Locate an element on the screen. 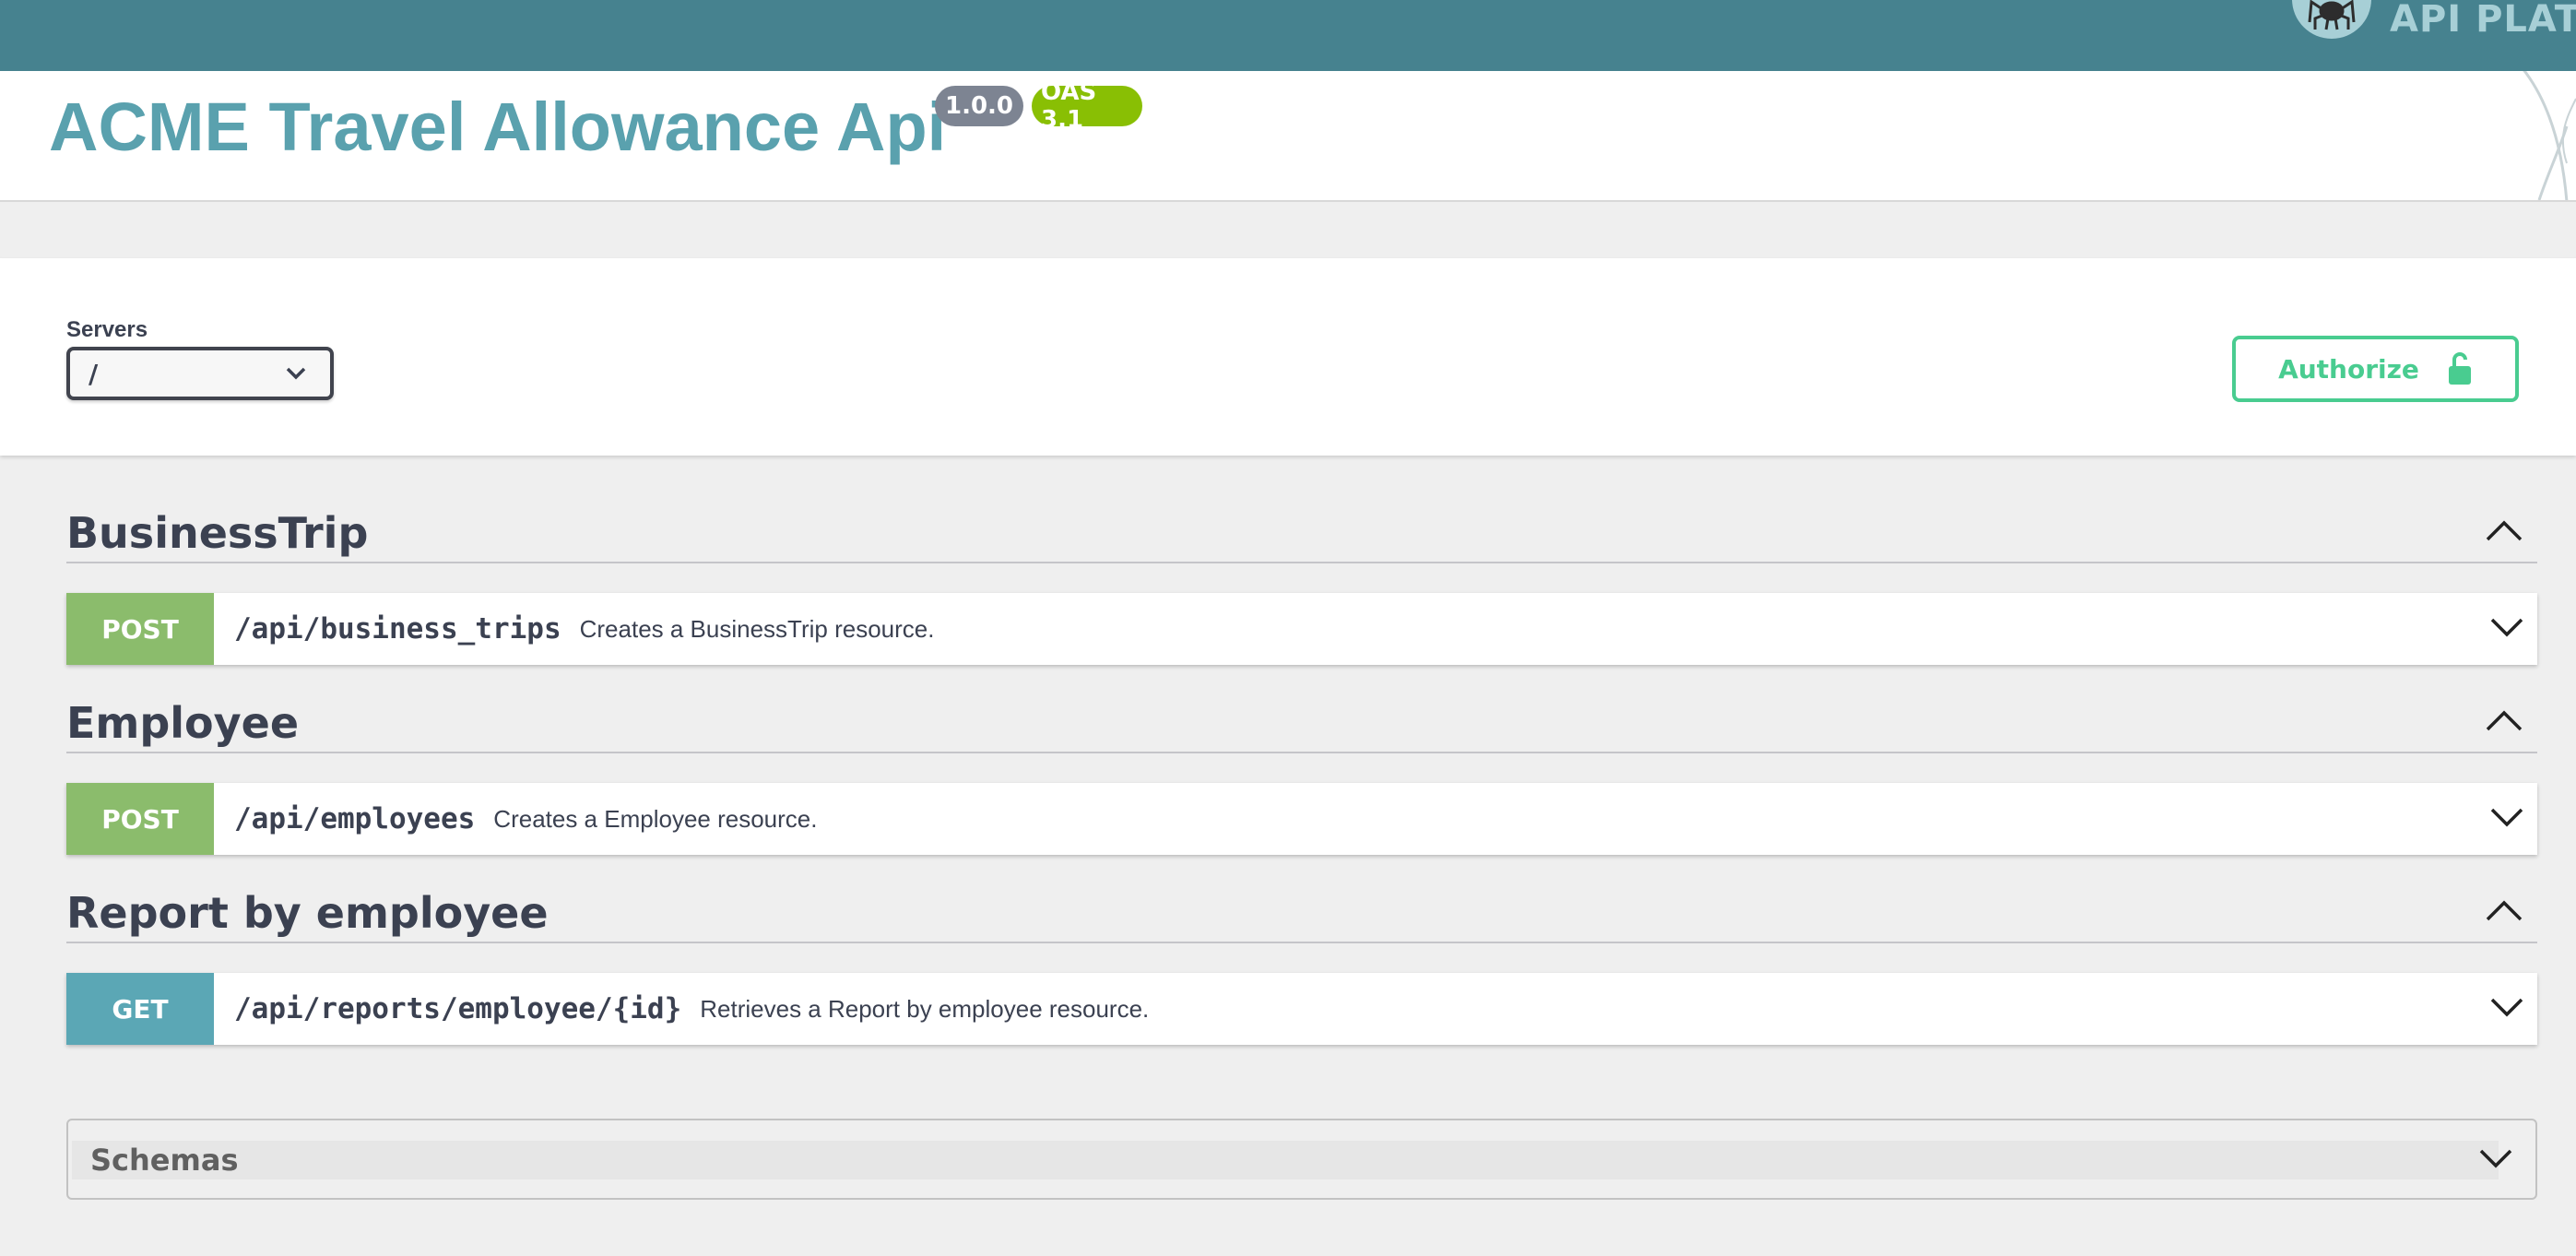 Image resolution: width=2576 pixels, height=1256 pixels. oas-badge: OAS 3.1 is located at coordinates (1087, 106).